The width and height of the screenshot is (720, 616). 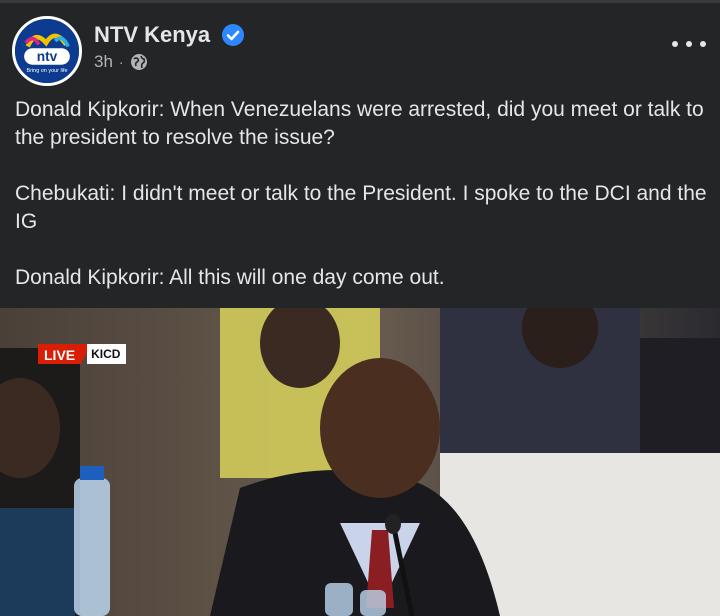 What do you see at coordinates (107, 354) in the screenshot?
I see `channel-label: KICD` at bounding box center [107, 354].